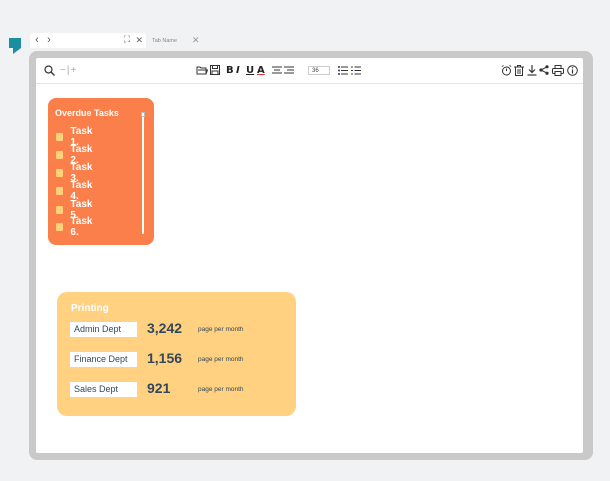  What do you see at coordinates (506, 70) in the screenshot?
I see `alarm-icon` at bounding box center [506, 70].